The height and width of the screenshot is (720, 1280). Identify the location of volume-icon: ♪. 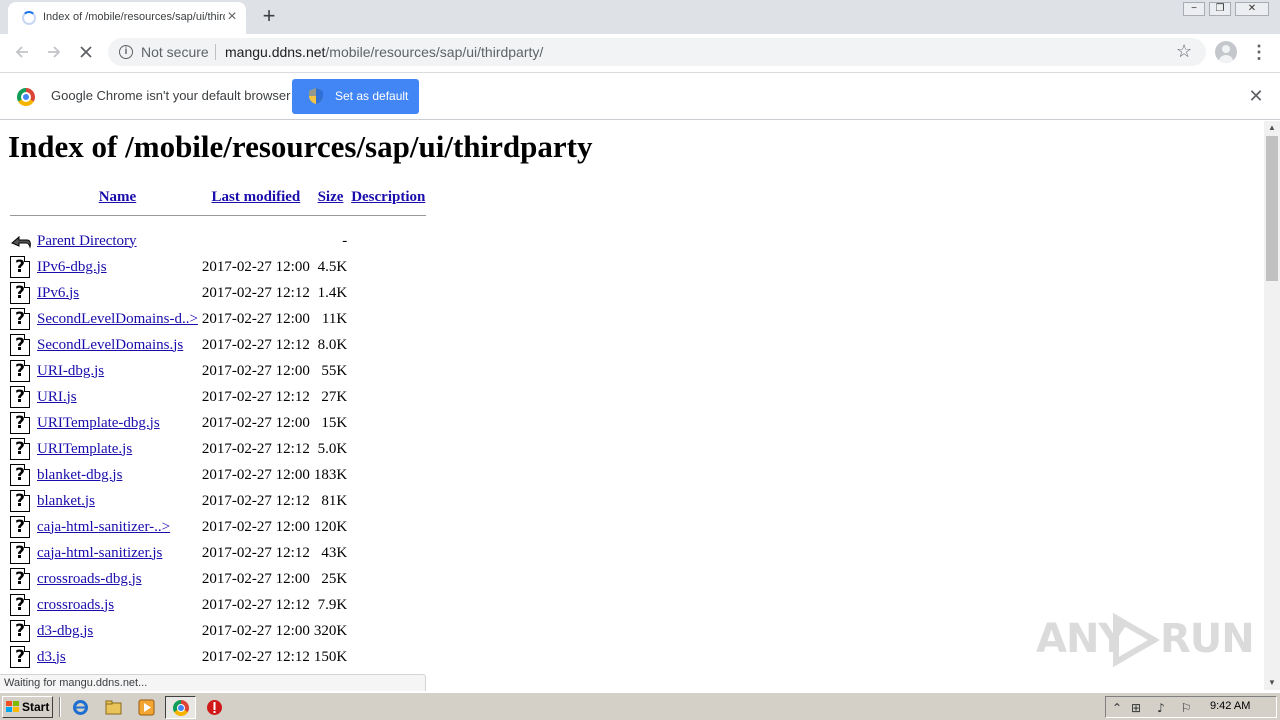
(1161, 708).